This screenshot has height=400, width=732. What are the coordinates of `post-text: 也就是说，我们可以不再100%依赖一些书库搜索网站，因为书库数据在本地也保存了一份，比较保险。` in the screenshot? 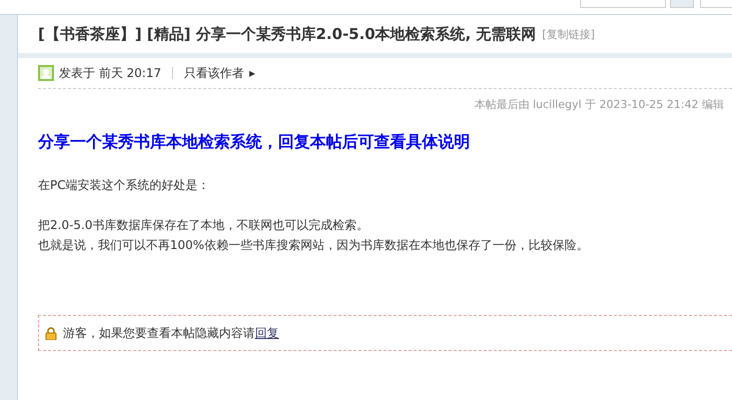 It's located at (314, 245).